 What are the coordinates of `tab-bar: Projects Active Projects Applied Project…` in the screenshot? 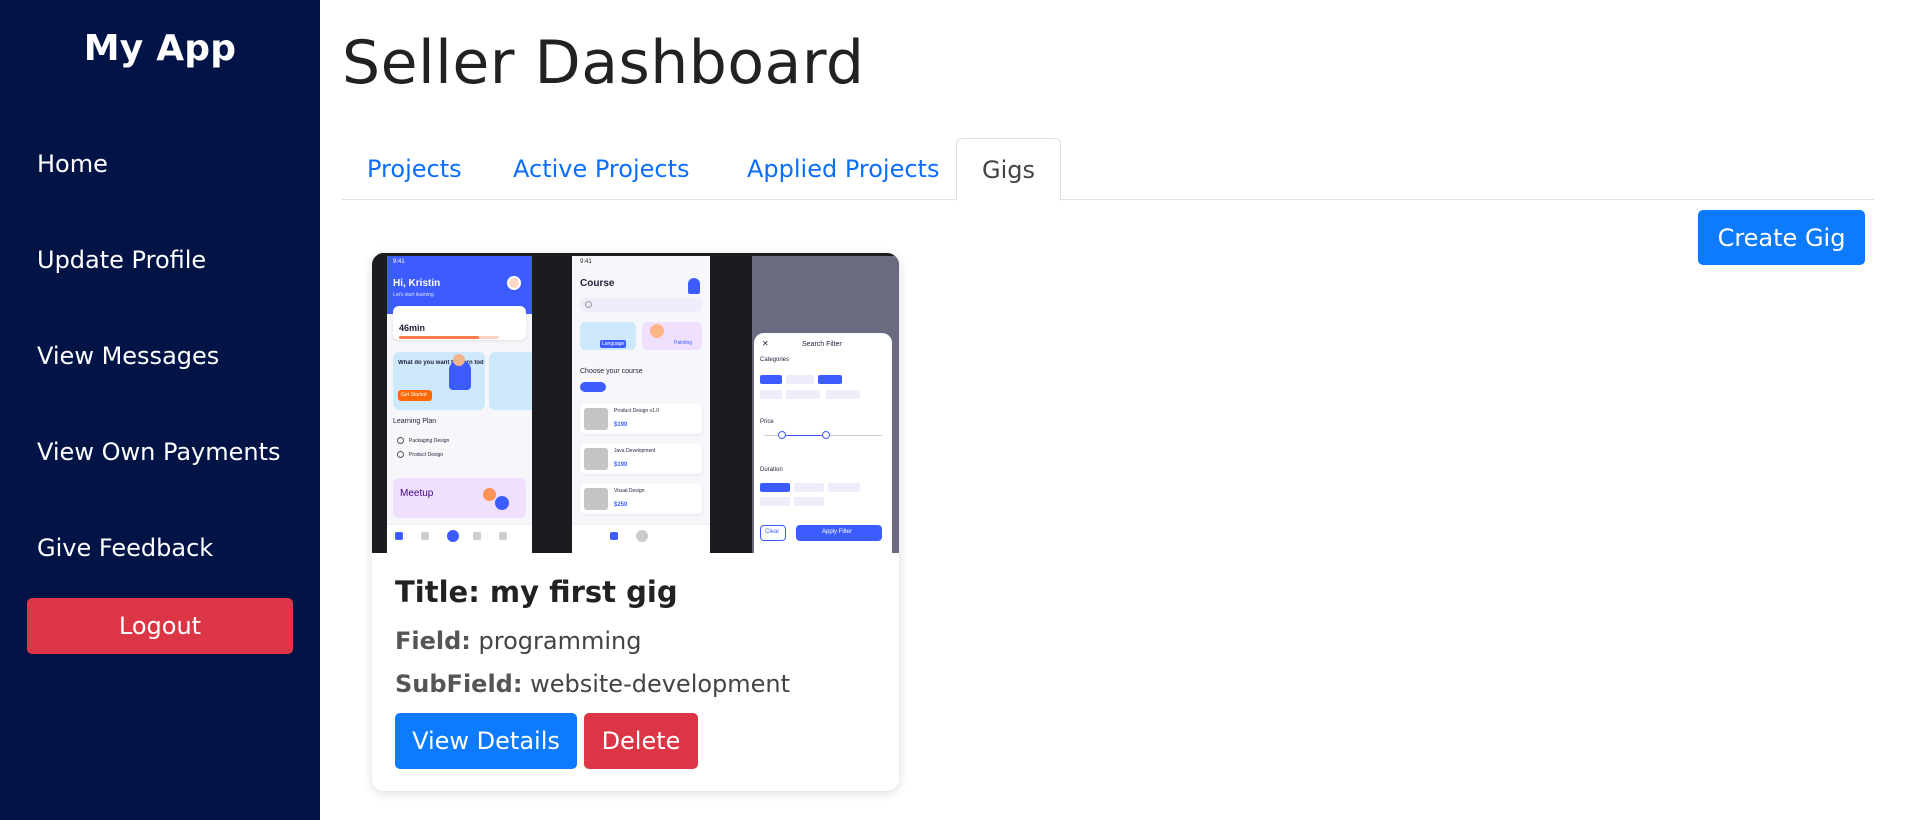 It's located at (1108, 169).